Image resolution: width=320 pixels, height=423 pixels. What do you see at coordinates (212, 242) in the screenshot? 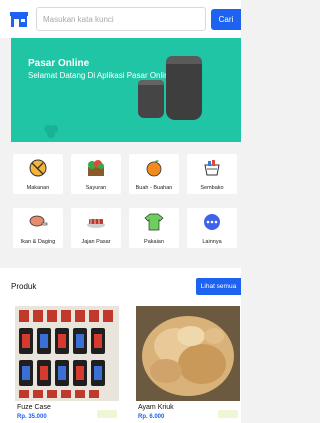
I see `category-label: Lainnya` at bounding box center [212, 242].